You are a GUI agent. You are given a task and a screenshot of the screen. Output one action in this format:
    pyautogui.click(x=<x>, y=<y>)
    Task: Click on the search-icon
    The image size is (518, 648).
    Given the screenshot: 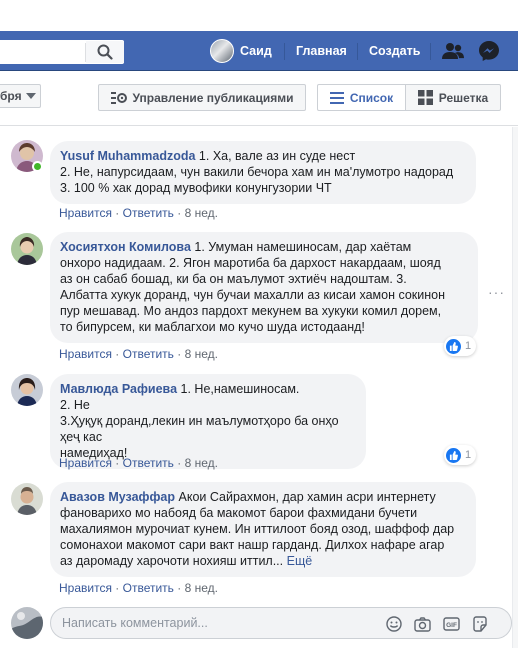 What is the action you would take?
    pyautogui.click(x=105, y=52)
    